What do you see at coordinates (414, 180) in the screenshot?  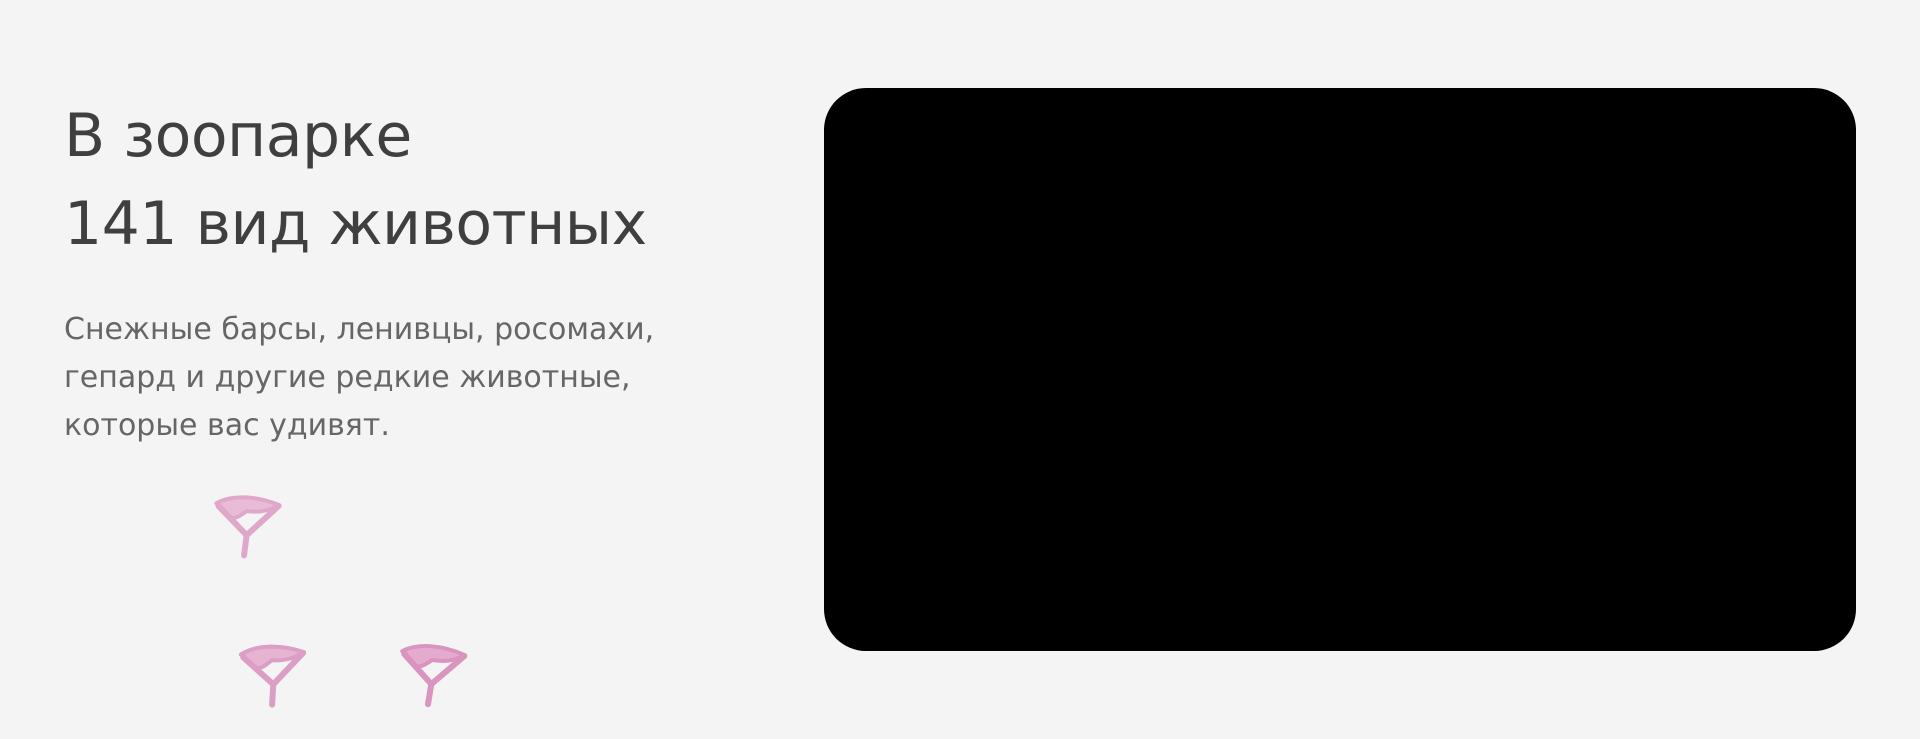 I see `headline: В зоопарке 141 вид животных` at bounding box center [414, 180].